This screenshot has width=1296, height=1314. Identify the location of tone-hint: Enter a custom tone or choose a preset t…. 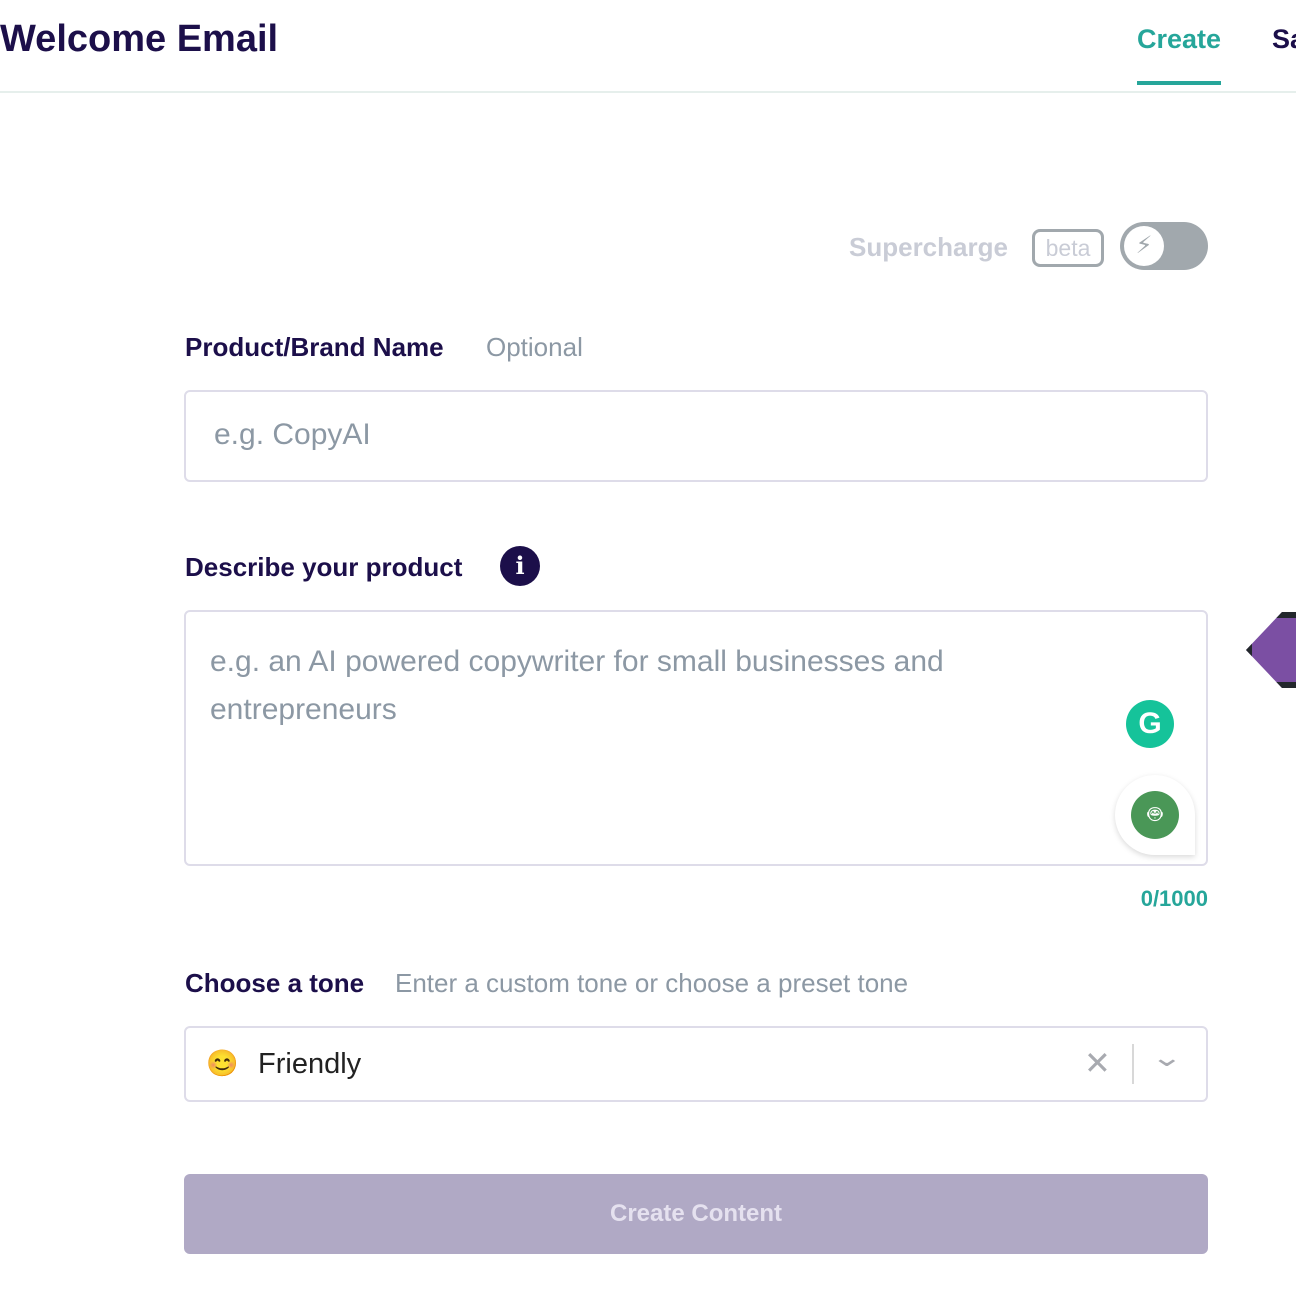
(652, 983).